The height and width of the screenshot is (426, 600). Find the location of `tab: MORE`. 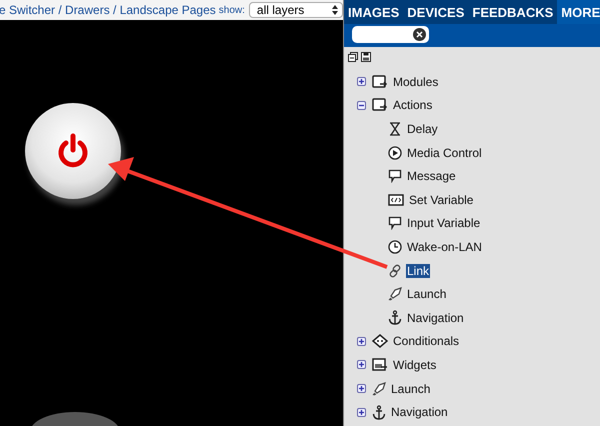

tab: MORE is located at coordinates (578, 12).